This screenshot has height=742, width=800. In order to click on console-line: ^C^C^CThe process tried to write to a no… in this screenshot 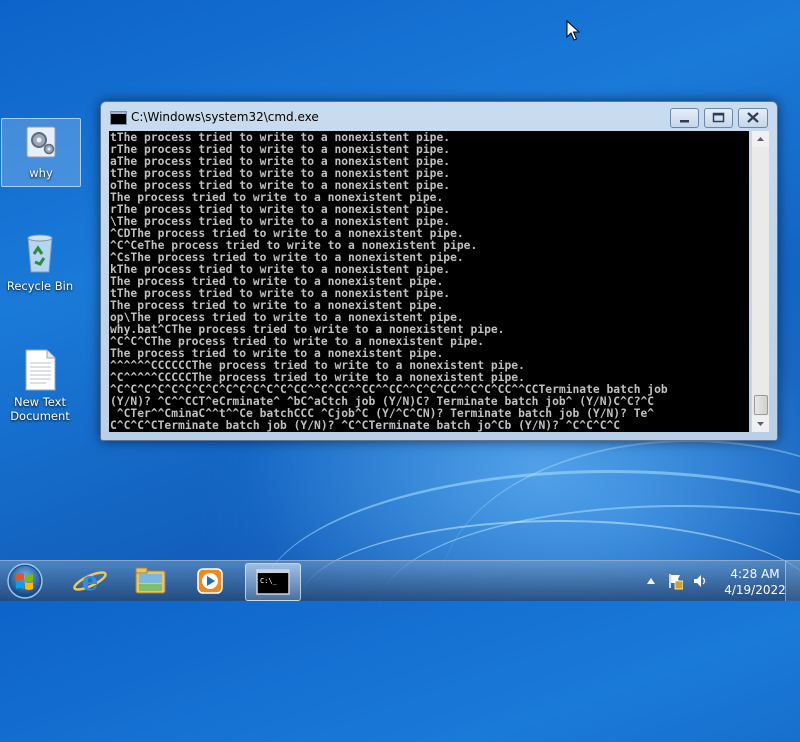, I will do `click(297, 342)`.